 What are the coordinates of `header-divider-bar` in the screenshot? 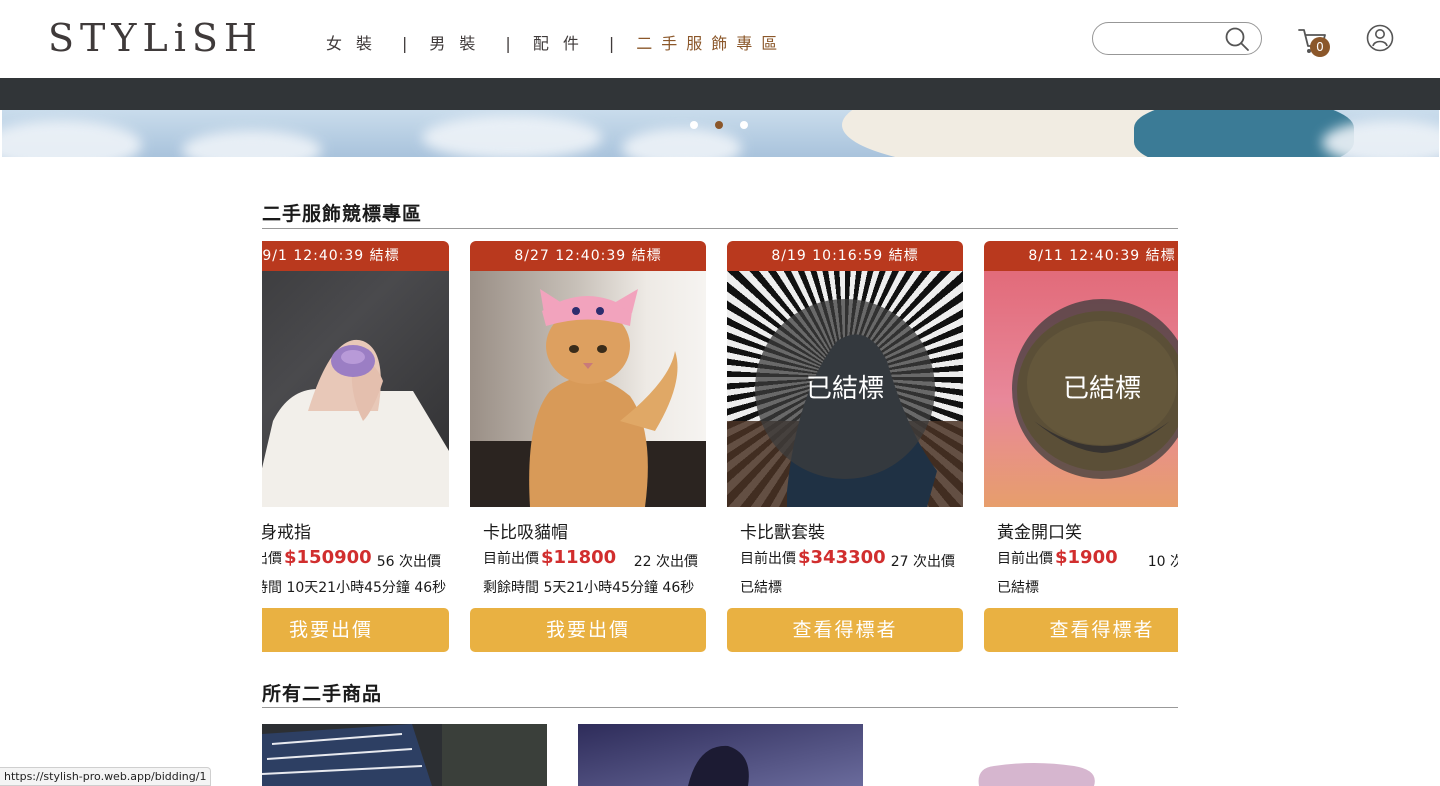 It's located at (720, 94).